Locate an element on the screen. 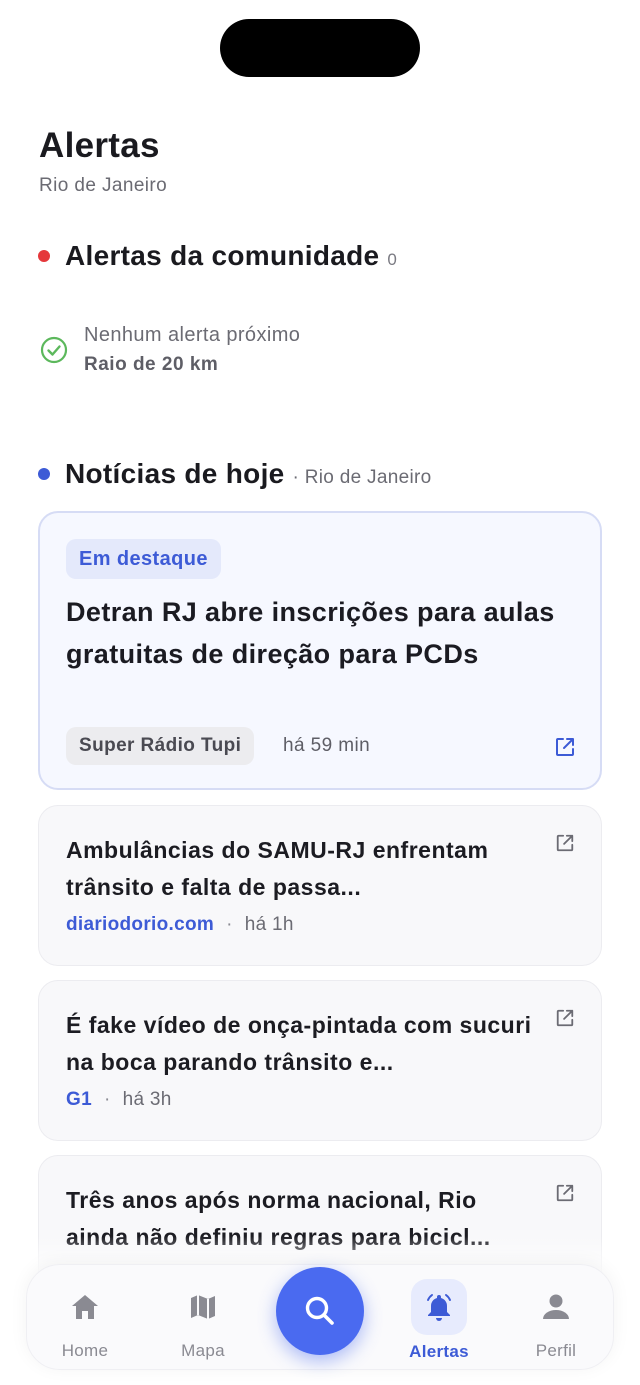  check-circle-icon is located at coordinates (54, 350).